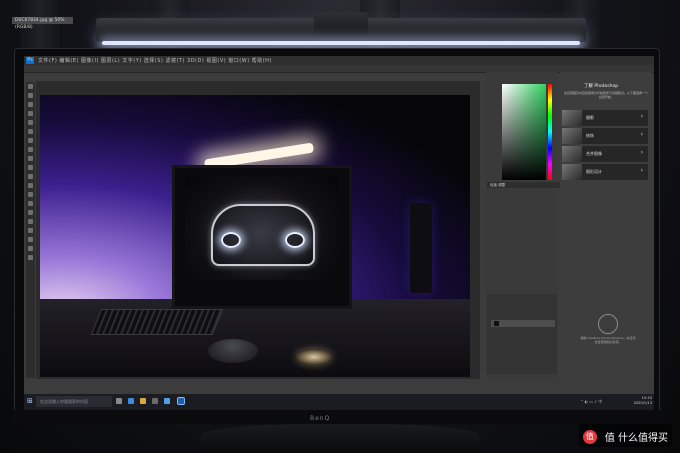 The image size is (680, 453). I want to click on shape-tool-icon, so click(30, 239).